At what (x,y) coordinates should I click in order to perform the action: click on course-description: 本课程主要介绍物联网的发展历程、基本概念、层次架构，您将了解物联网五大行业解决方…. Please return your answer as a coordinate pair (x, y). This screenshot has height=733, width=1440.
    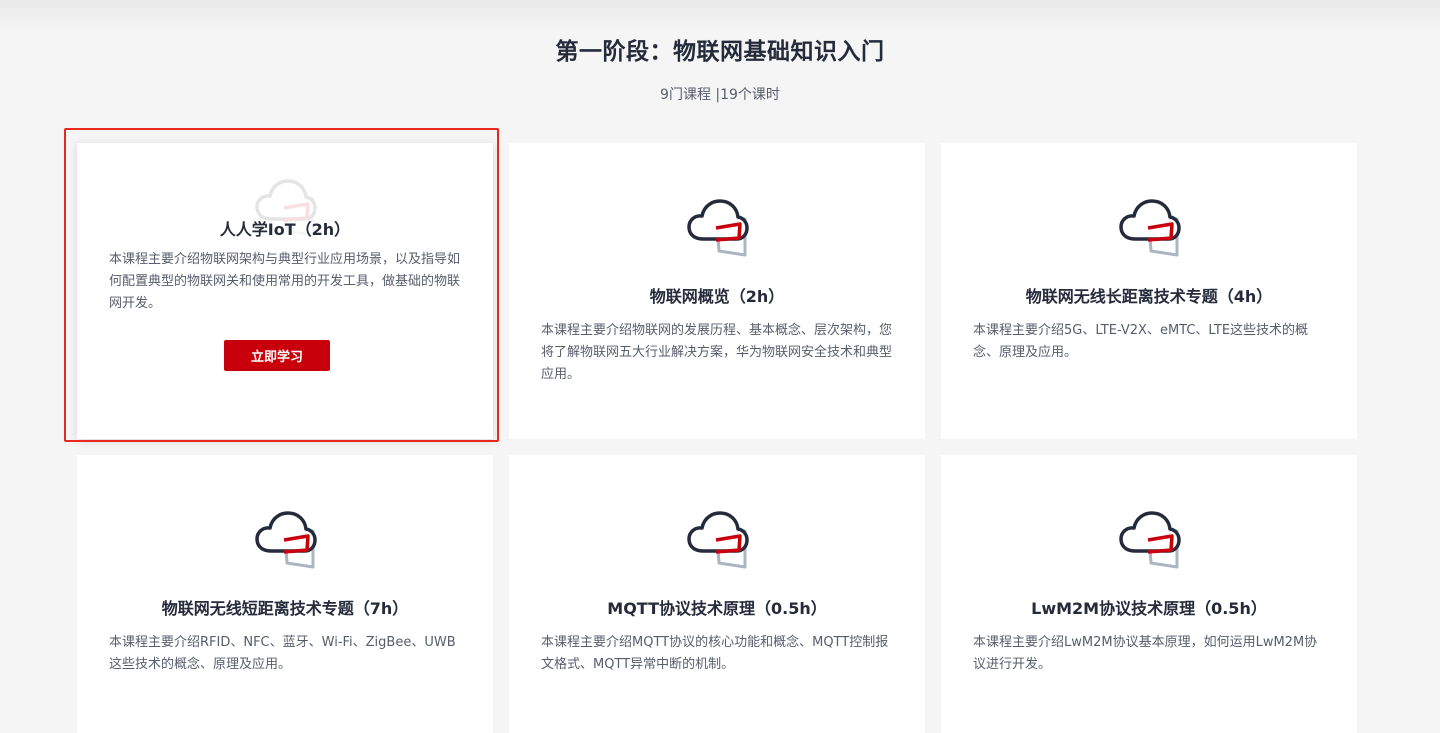
    Looking at the image, I should click on (717, 352).